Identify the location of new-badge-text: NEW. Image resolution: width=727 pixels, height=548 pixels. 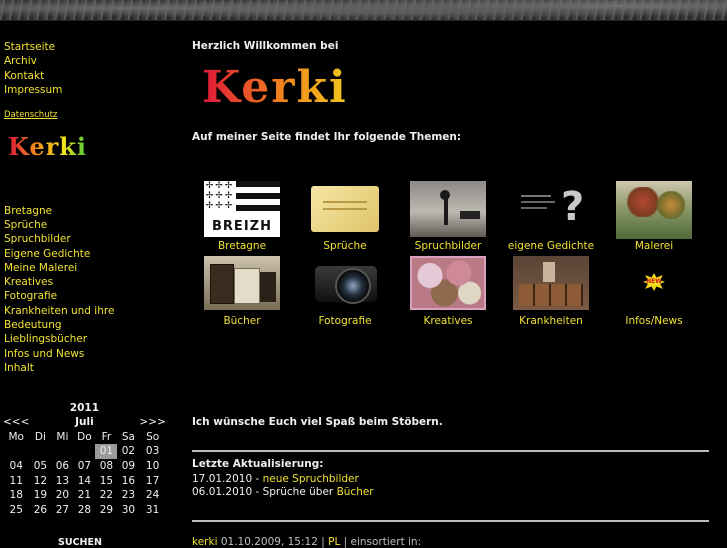
(654, 282).